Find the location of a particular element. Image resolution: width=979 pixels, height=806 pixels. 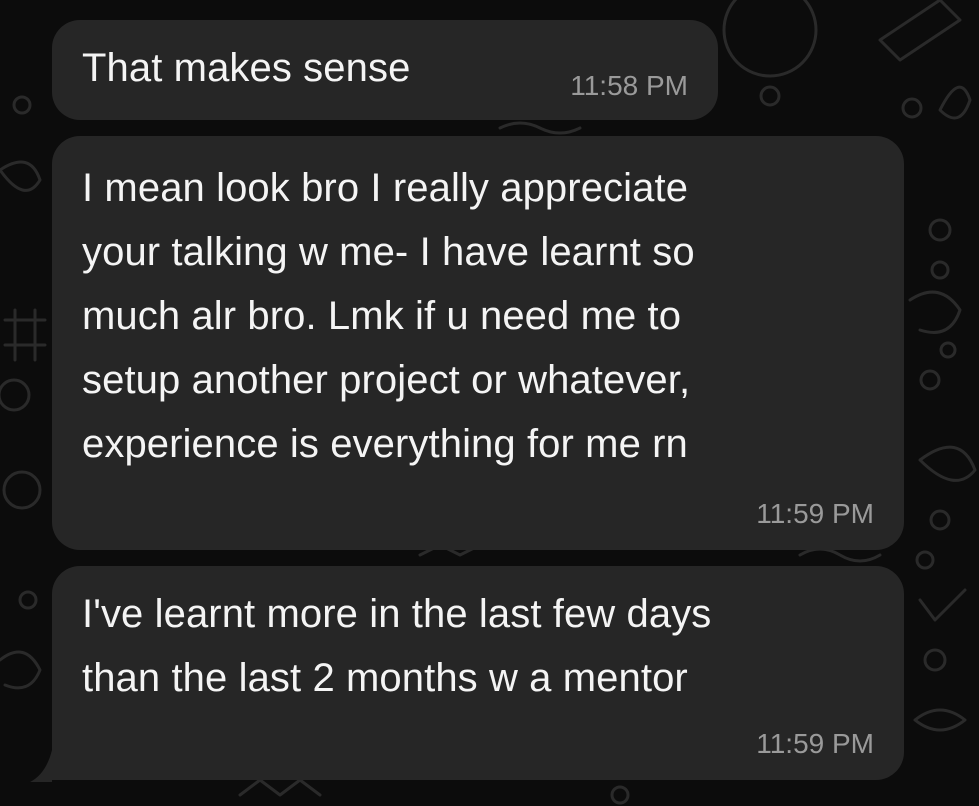

bubble-tail-icon is located at coordinates (41, 766).